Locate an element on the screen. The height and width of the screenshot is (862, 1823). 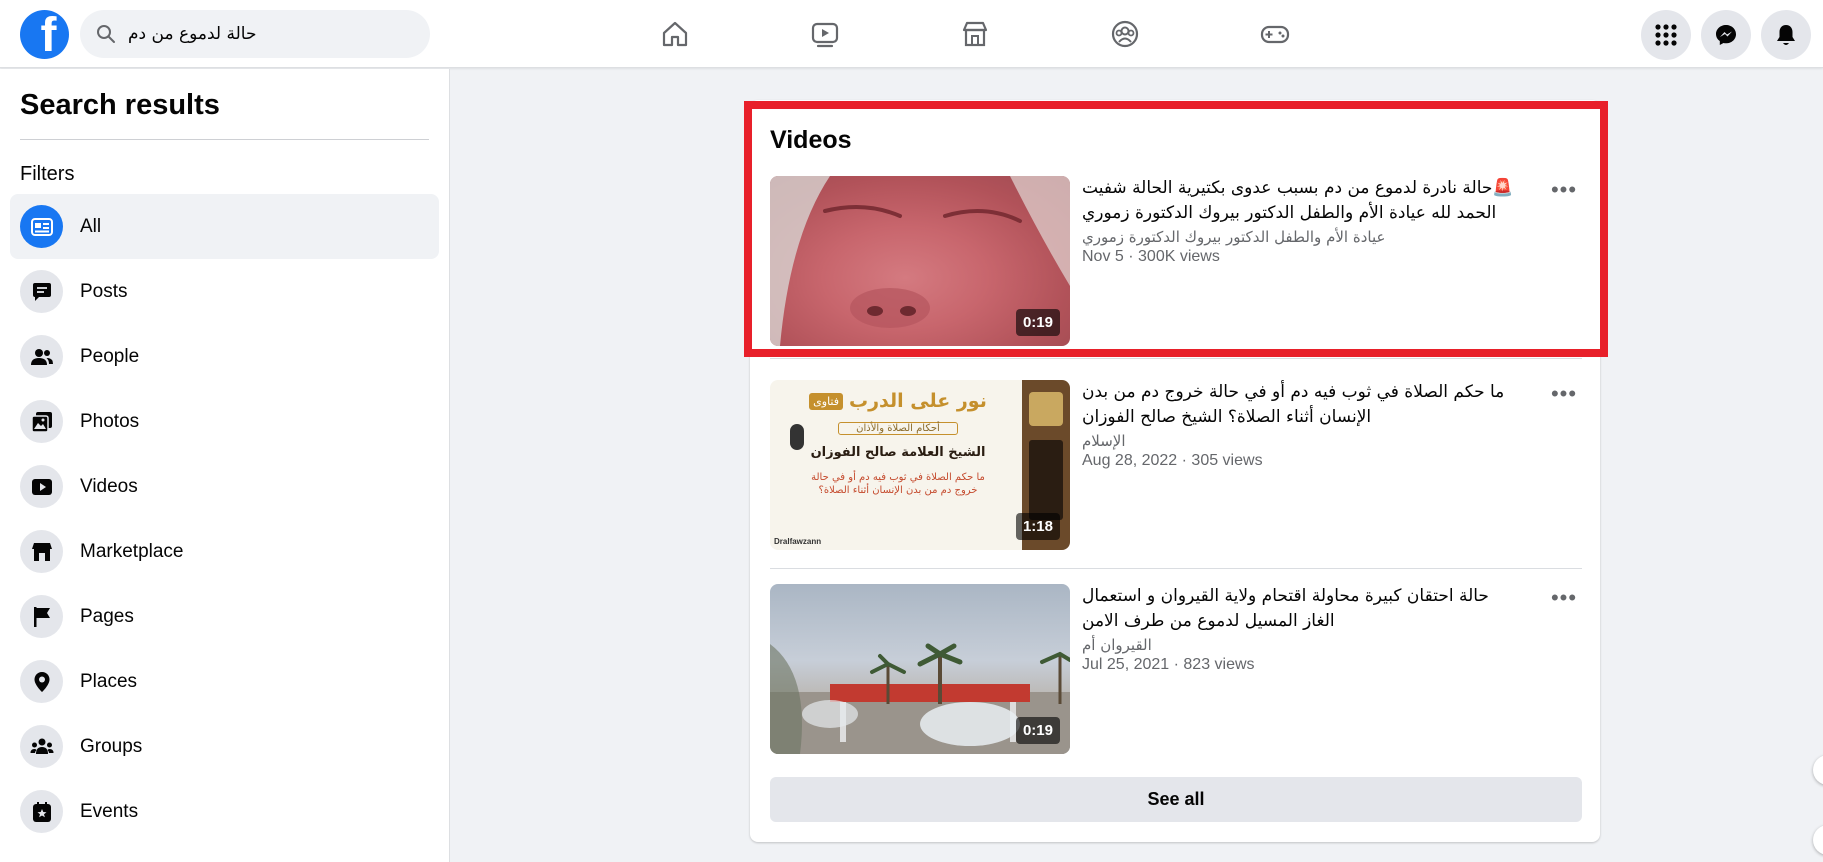
top-navigation-bar: f is located at coordinates (911, 34).